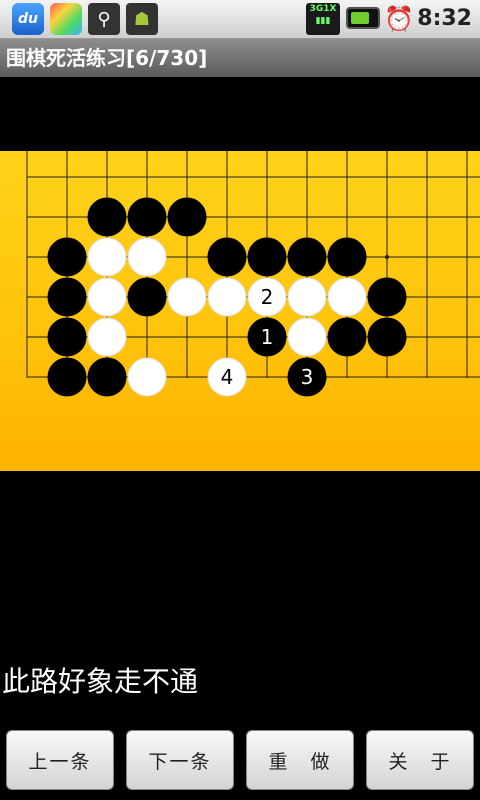 This screenshot has height=800, width=480. What do you see at coordinates (420, 760) in the screenshot?
I see `about-button: 关 于` at bounding box center [420, 760].